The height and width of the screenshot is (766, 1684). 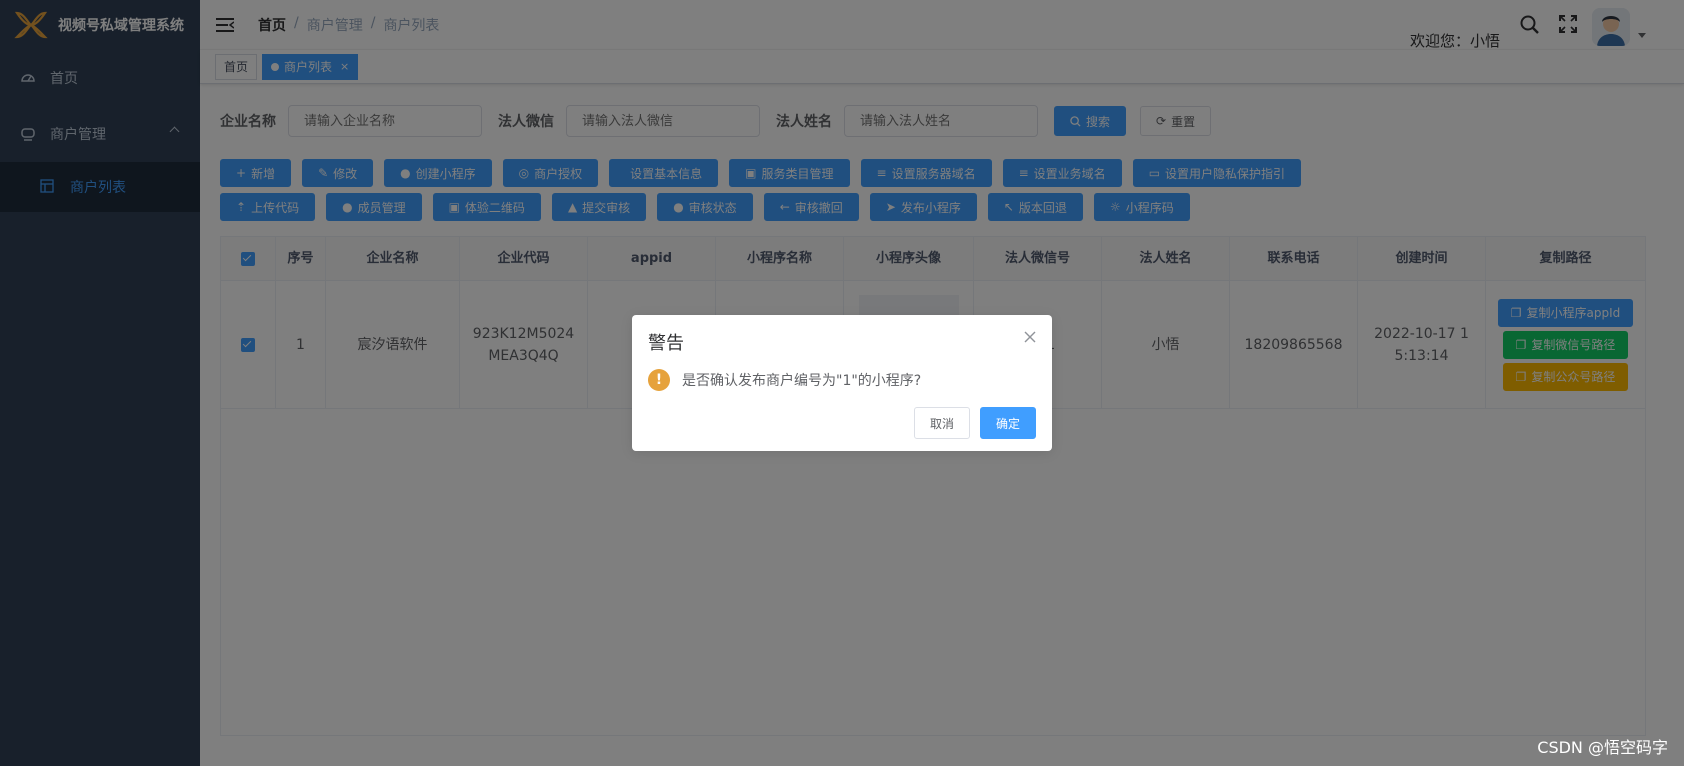 What do you see at coordinates (1030, 337) in the screenshot?
I see `close-icon` at bounding box center [1030, 337].